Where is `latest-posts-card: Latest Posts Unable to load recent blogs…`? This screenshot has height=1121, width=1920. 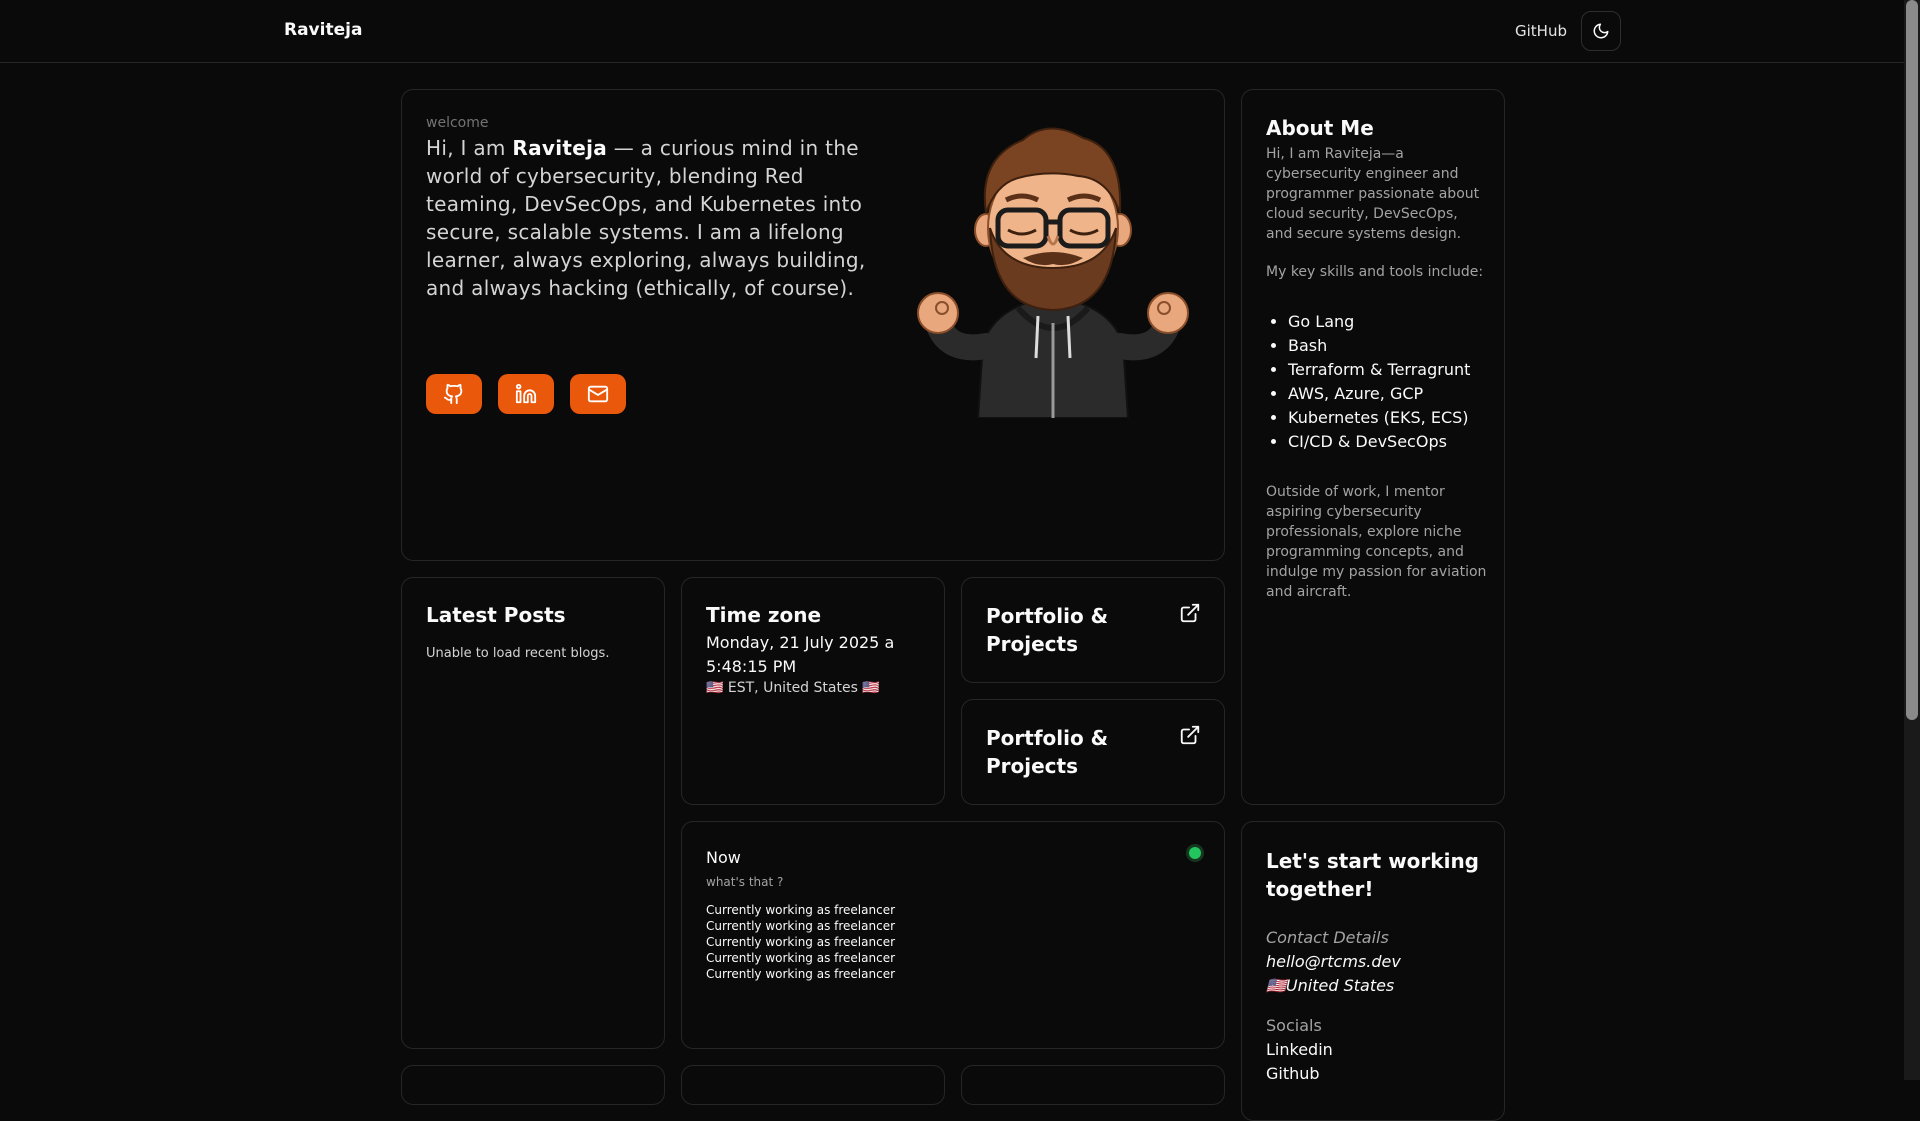 latest-posts-card: Latest Posts Unable to load recent blogs… is located at coordinates (533, 813).